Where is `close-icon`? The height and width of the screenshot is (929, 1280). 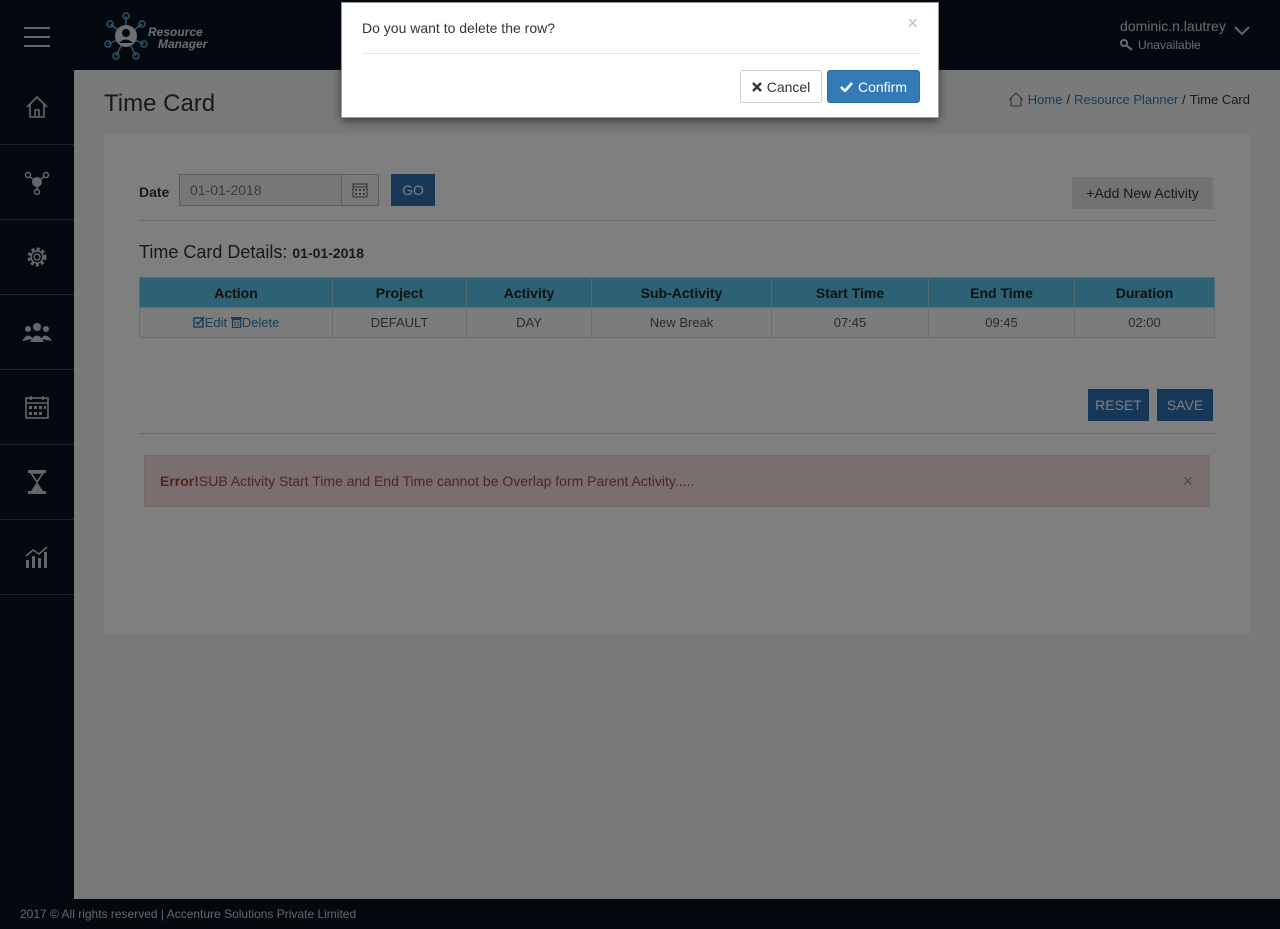 close-icon is located at coordinates (756, 86).